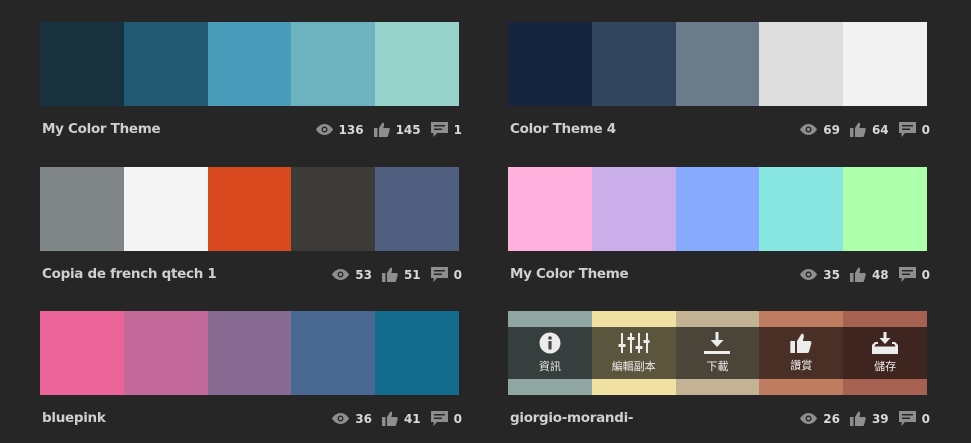 The width and height of the screenshot is (971, 443). I want to click on views-count: 136, so click(351, 129).